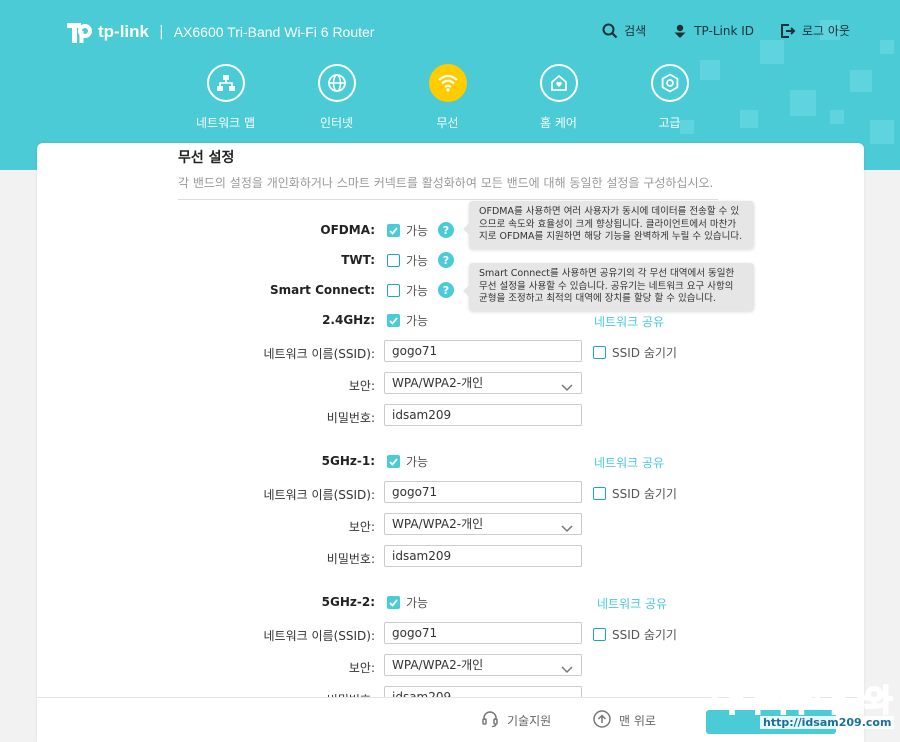 The height and width of the screenshot is (742, 900). What do you see at coordinates (629, 321) in the screenshot?
I see `band-24-share-link: 네트워크 공유` at bounding box center [629, 321].